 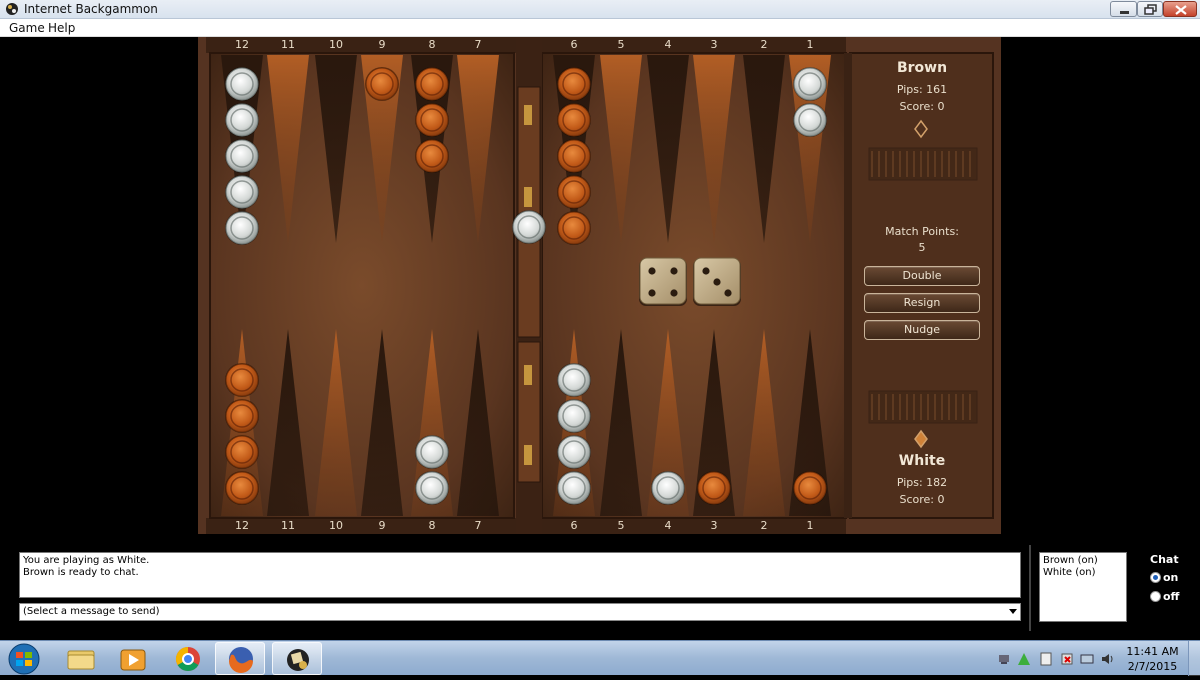 I want to click on chat-on-radio, so click(x=1155, y=577).